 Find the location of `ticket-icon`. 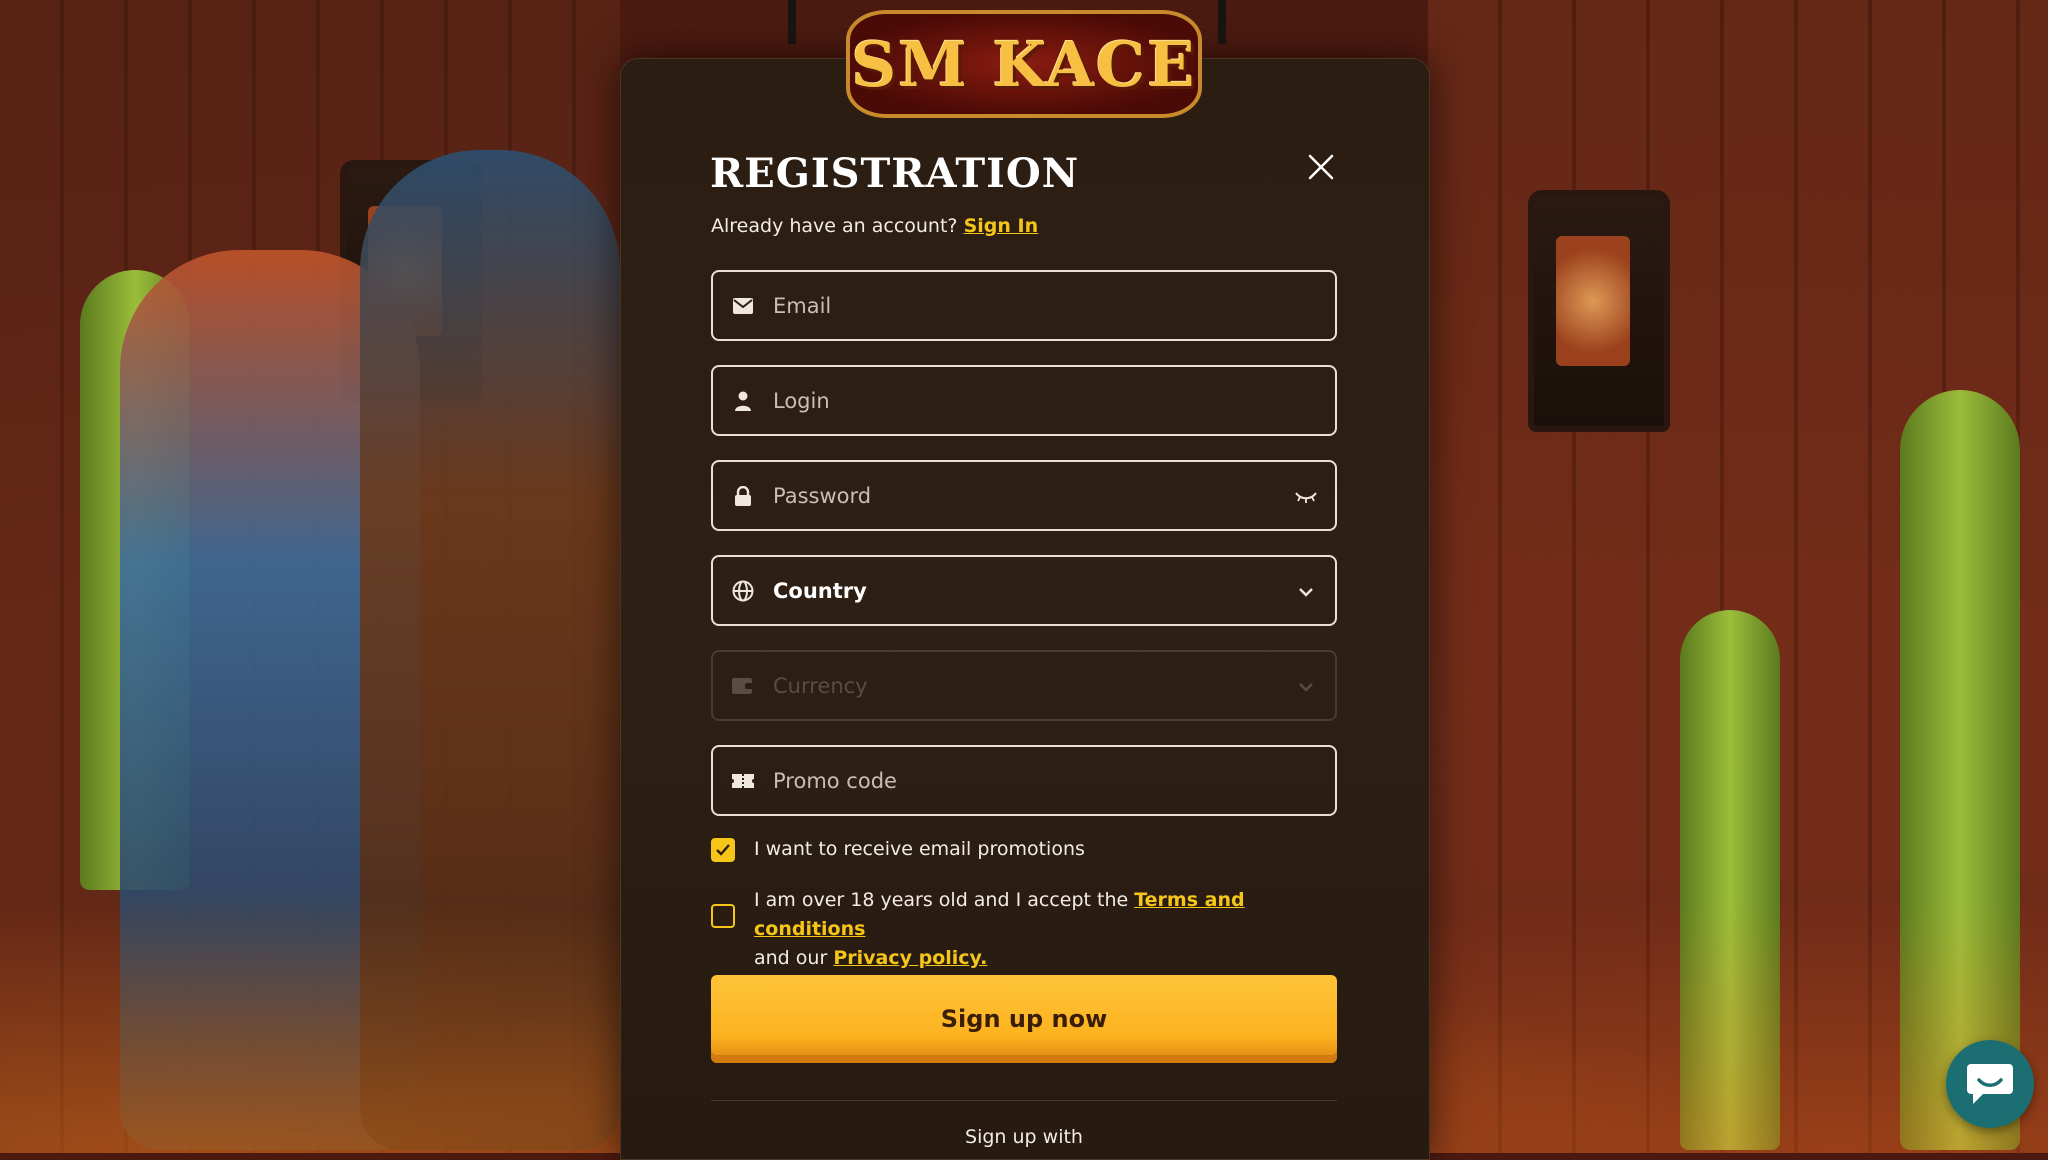

ticket-icon is located at coordinates (743, 781).